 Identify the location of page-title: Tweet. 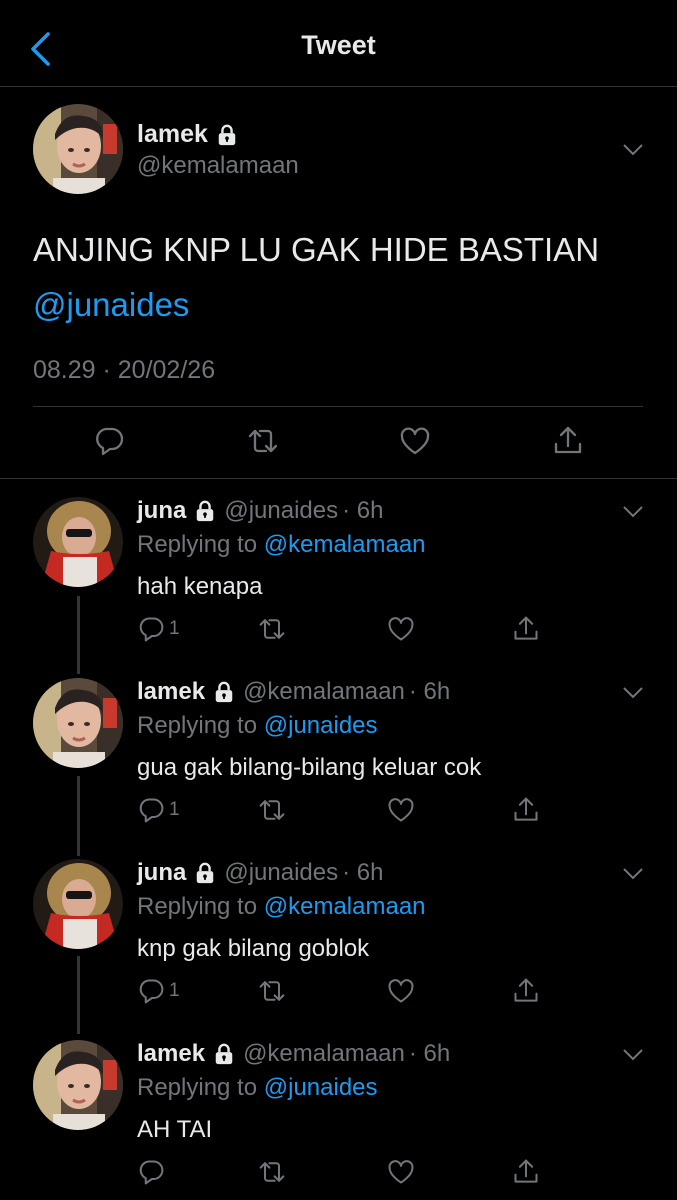
(338, 45).